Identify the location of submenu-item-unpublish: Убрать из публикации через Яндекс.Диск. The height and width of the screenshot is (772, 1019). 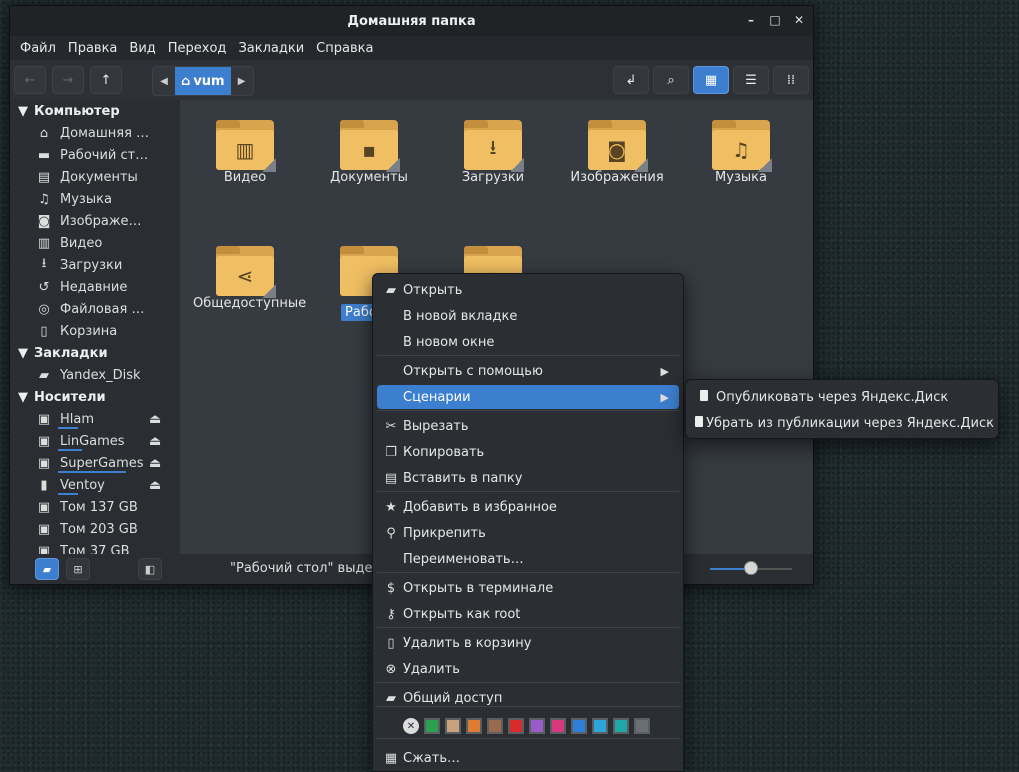
(842, 423).